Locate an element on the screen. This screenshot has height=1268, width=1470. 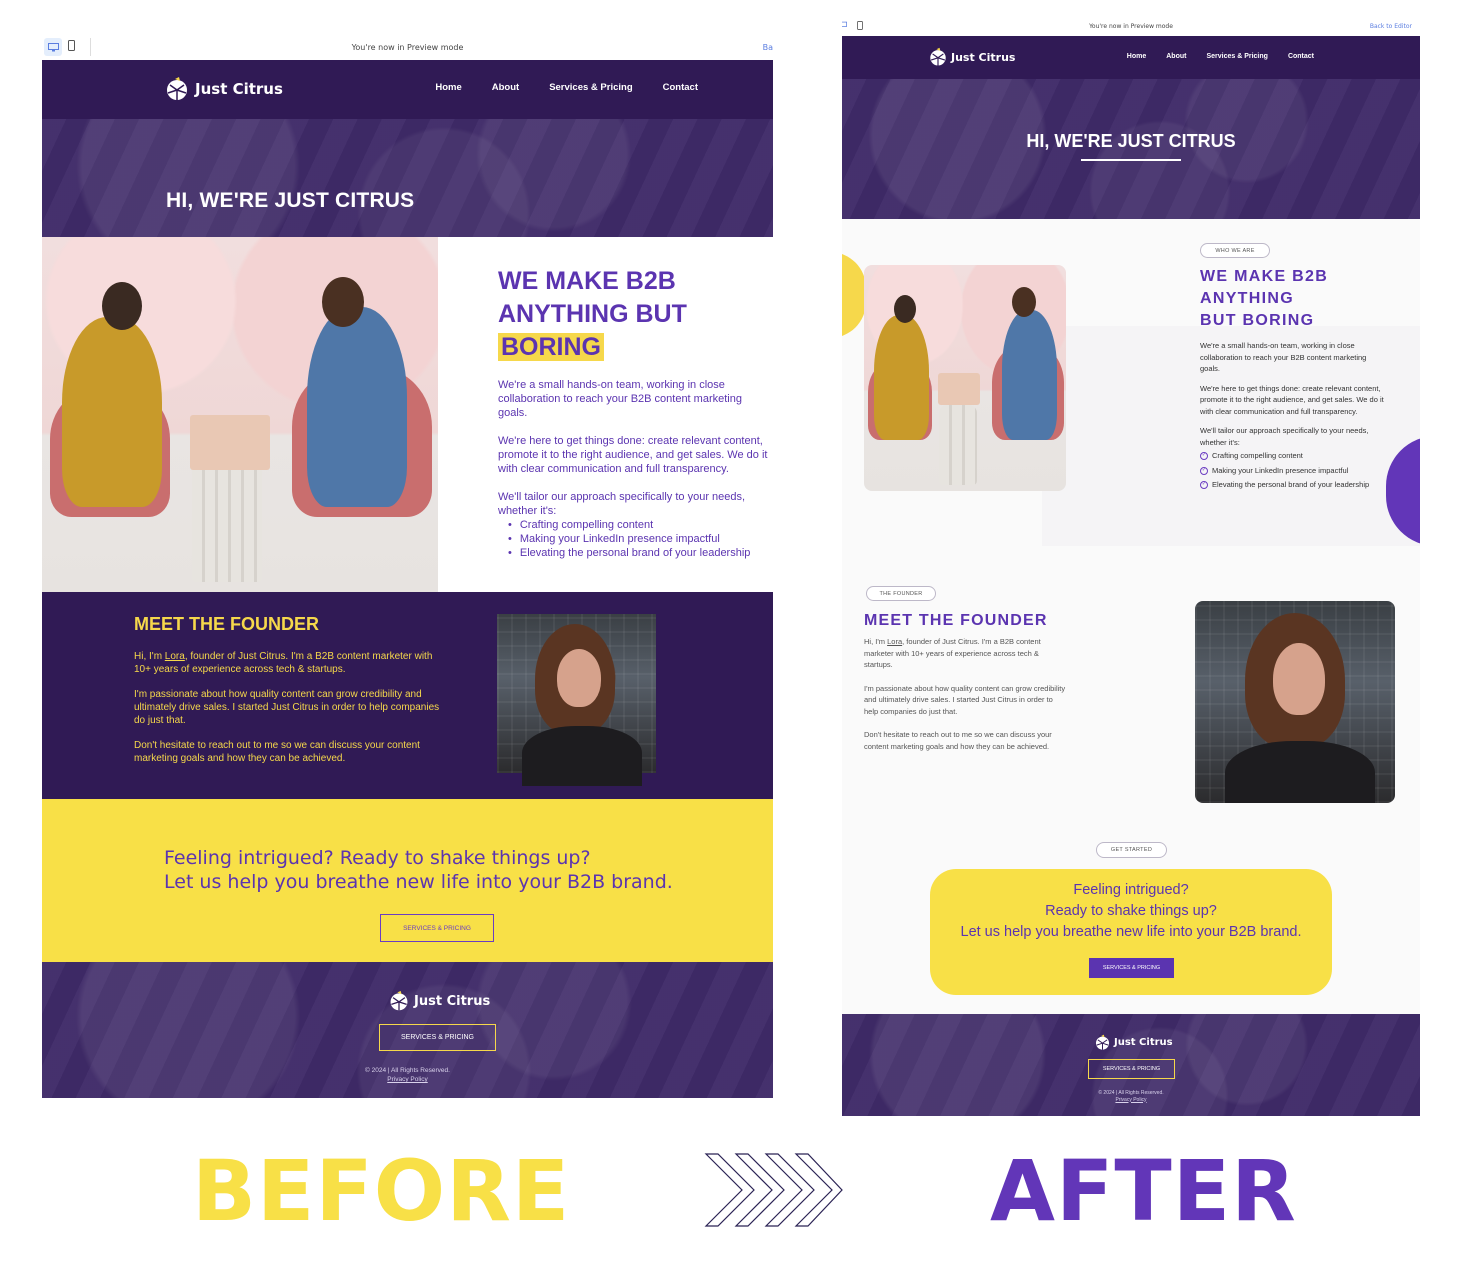
founder-heading: MEET THE FOUNDER is located at coordinates (227, 624).